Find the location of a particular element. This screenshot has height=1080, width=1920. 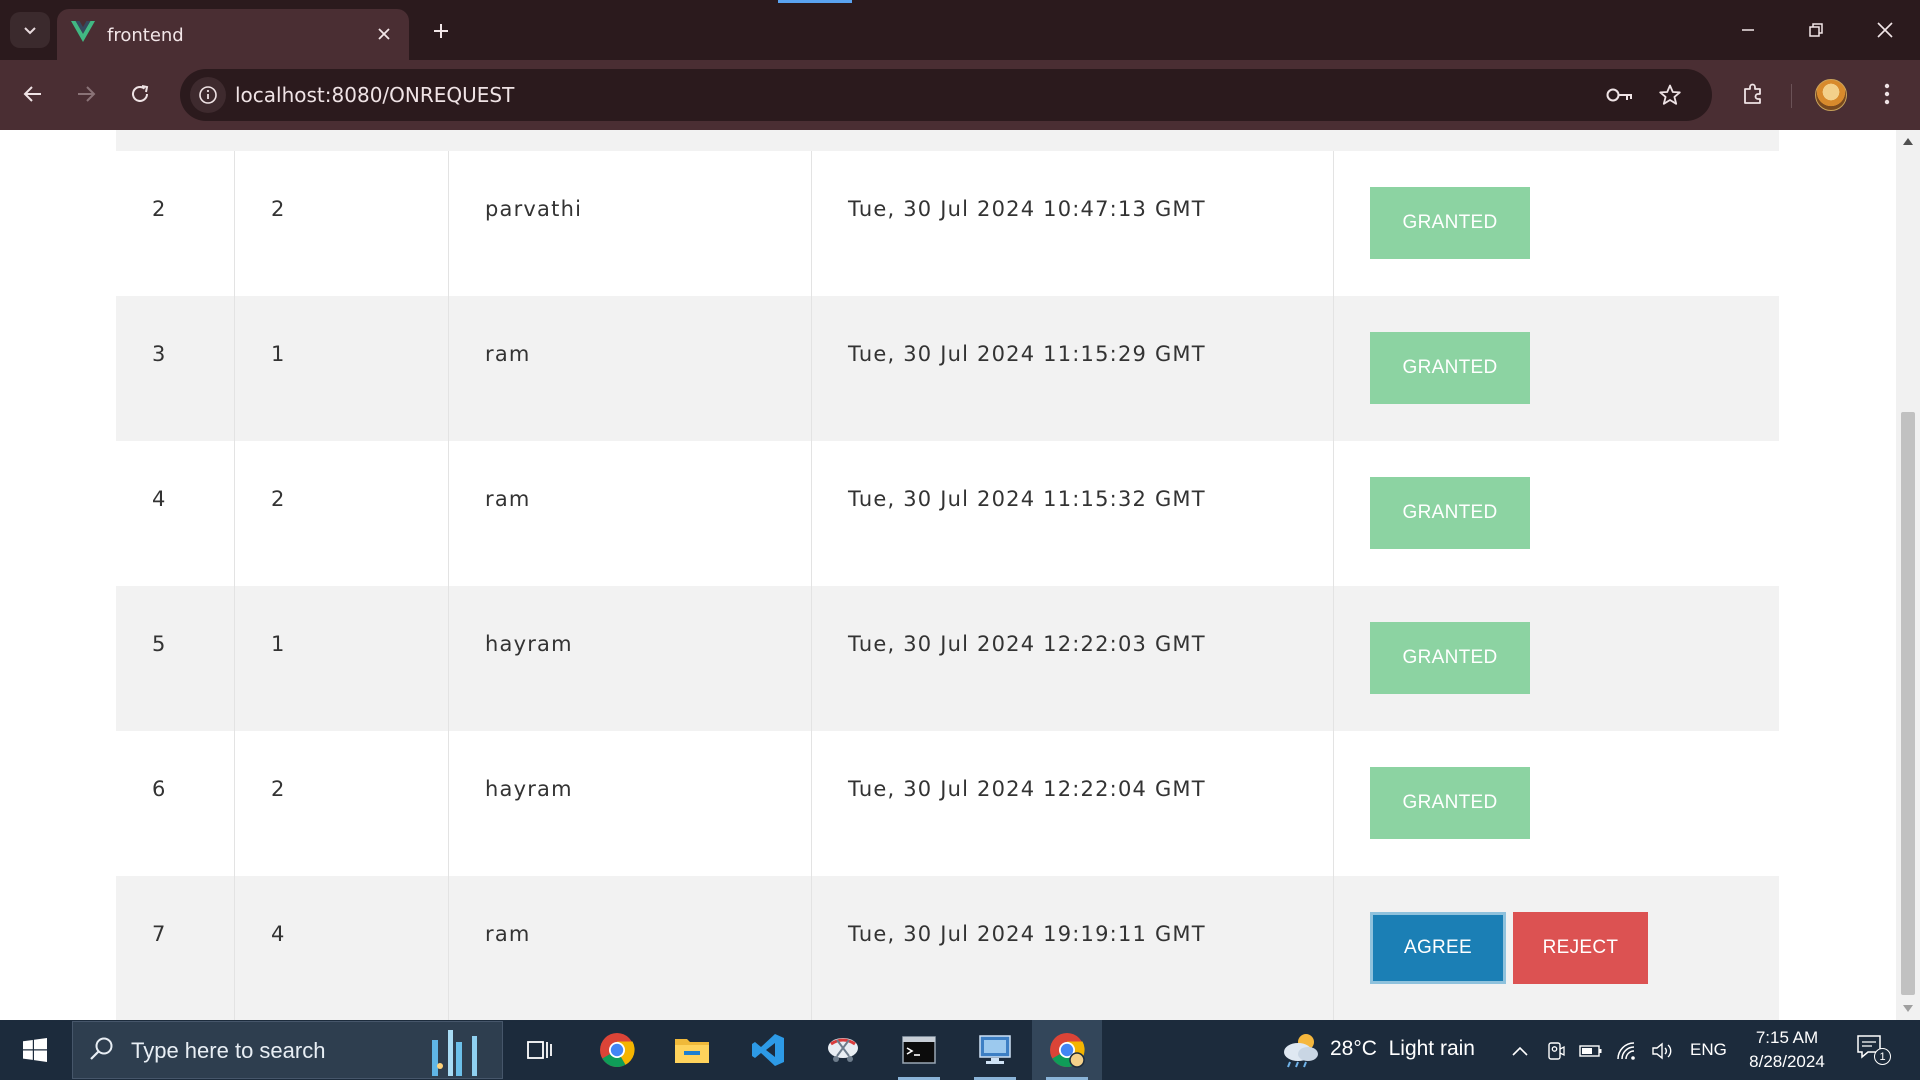

plus-icon is located at coordinates (441, 31).